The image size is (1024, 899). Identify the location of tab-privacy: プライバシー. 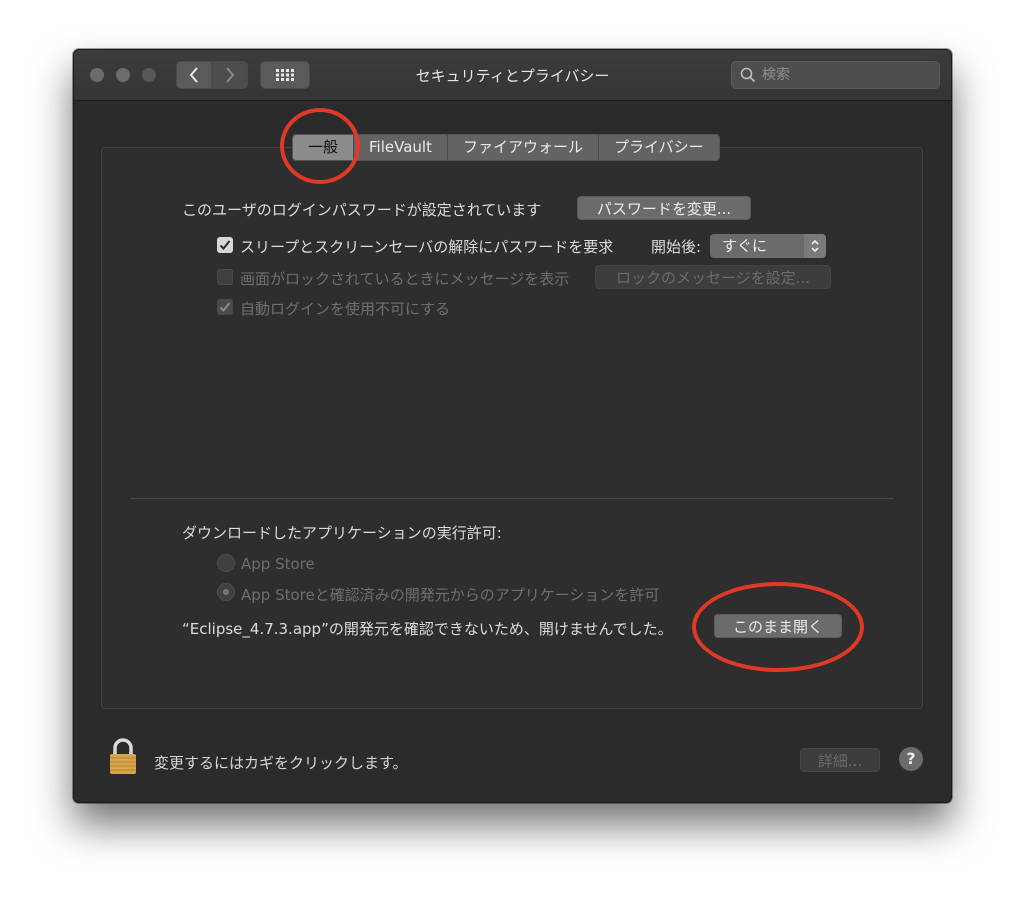
(658, 147).